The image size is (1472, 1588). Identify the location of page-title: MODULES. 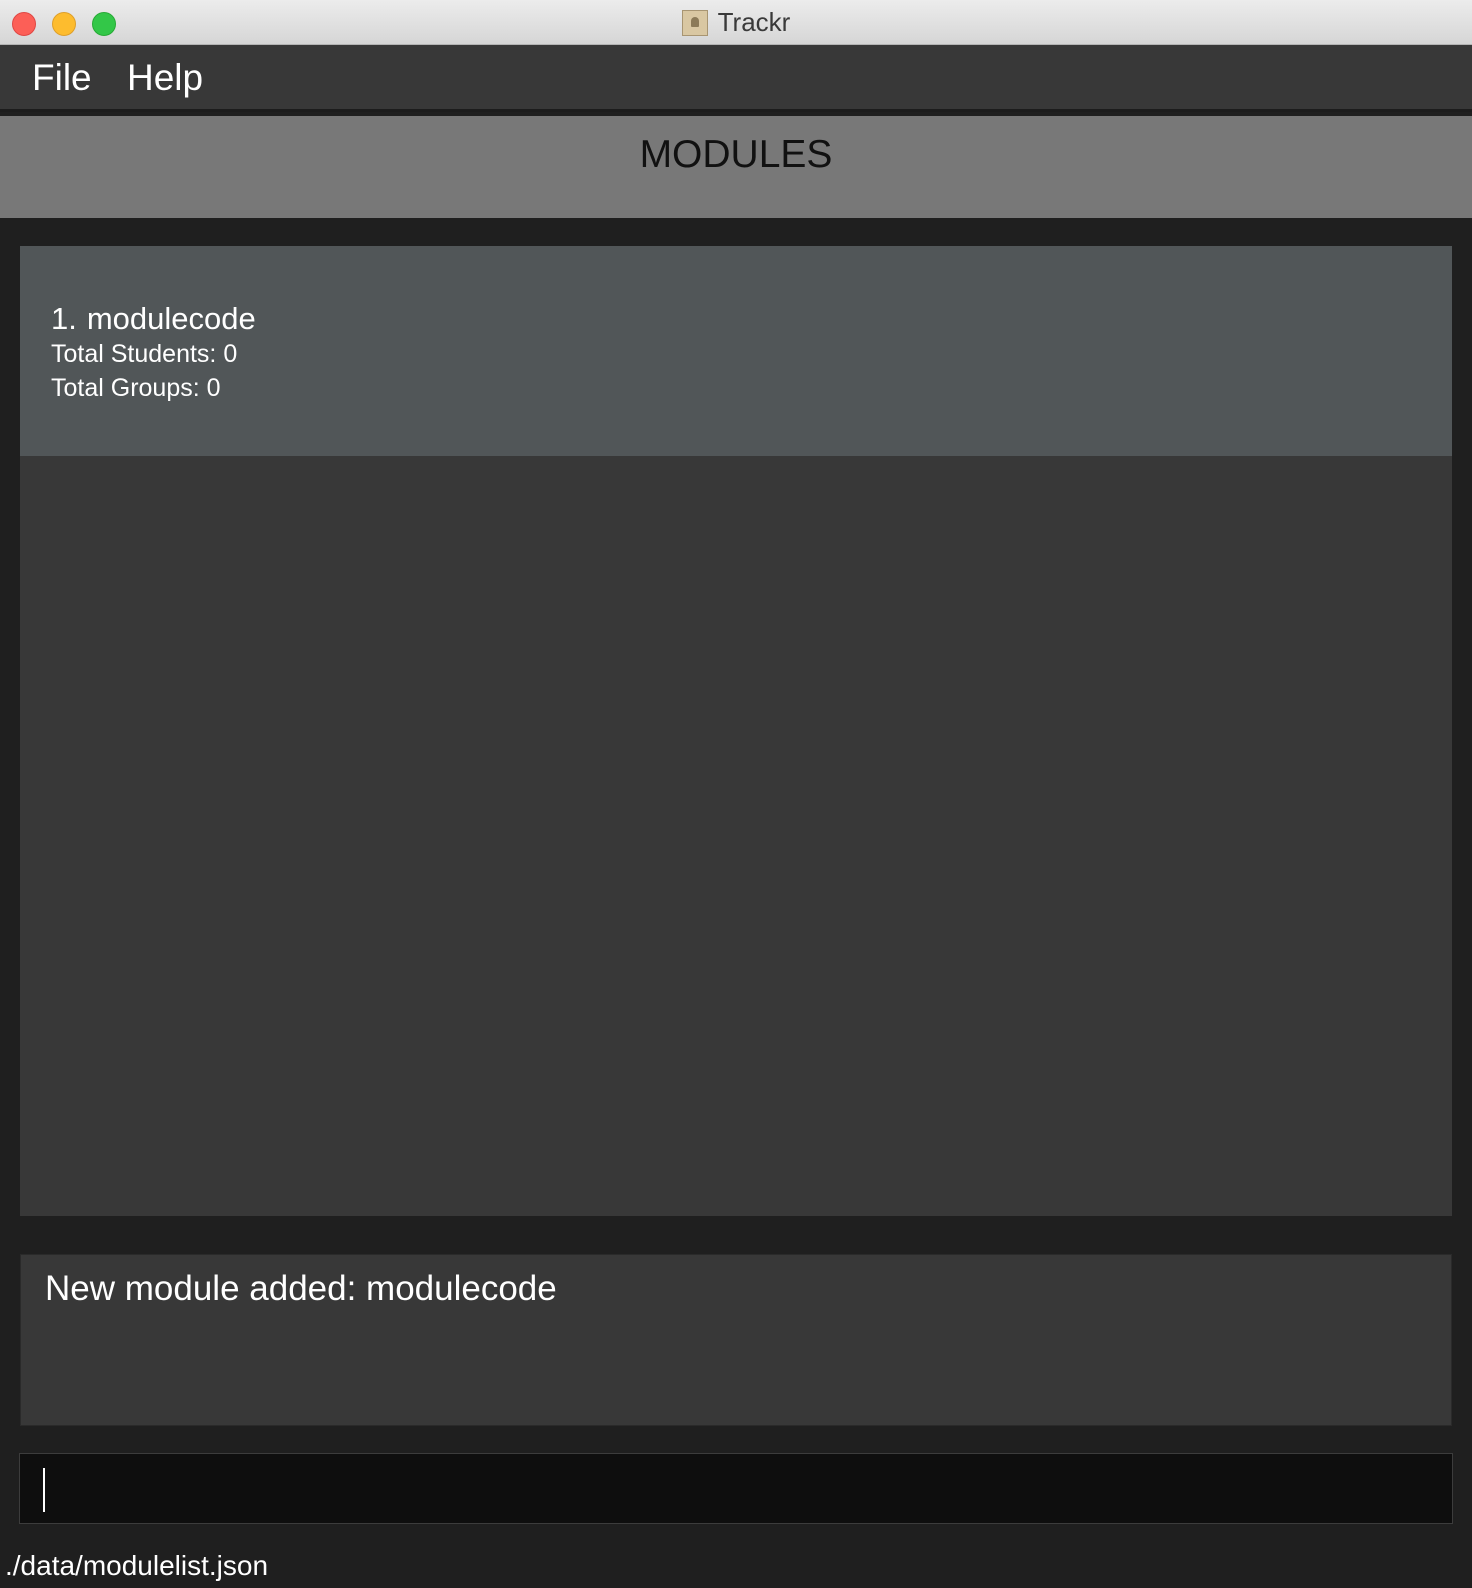
(736, 154).